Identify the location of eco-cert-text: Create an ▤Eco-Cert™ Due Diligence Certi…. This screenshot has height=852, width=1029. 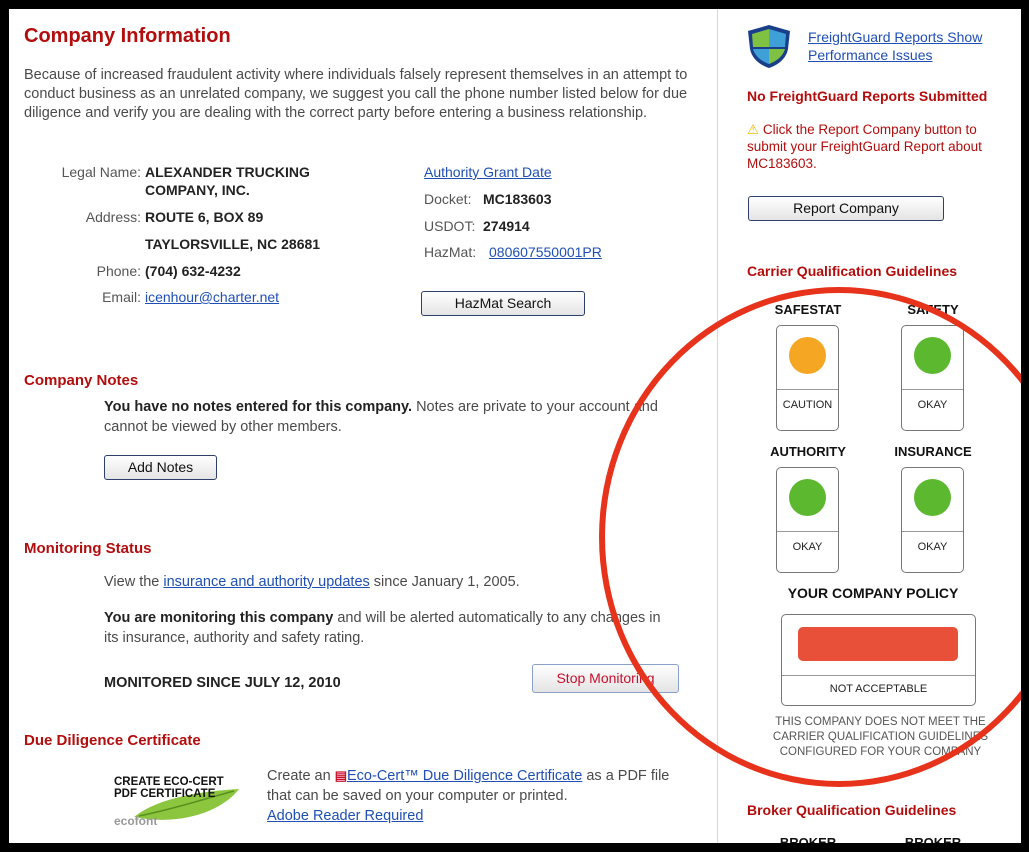
(477, 796).